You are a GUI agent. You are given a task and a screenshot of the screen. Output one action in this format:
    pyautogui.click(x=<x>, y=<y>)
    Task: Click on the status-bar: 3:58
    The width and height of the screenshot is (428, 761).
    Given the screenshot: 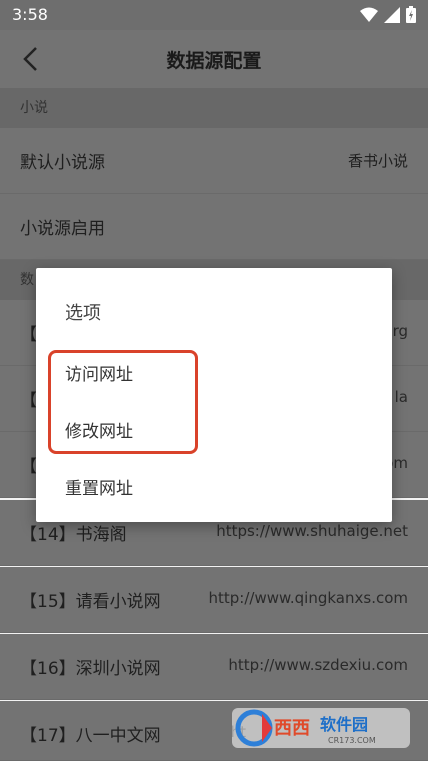 What is the action you would take?
    pyautogui.click(x=214, y=15)
    